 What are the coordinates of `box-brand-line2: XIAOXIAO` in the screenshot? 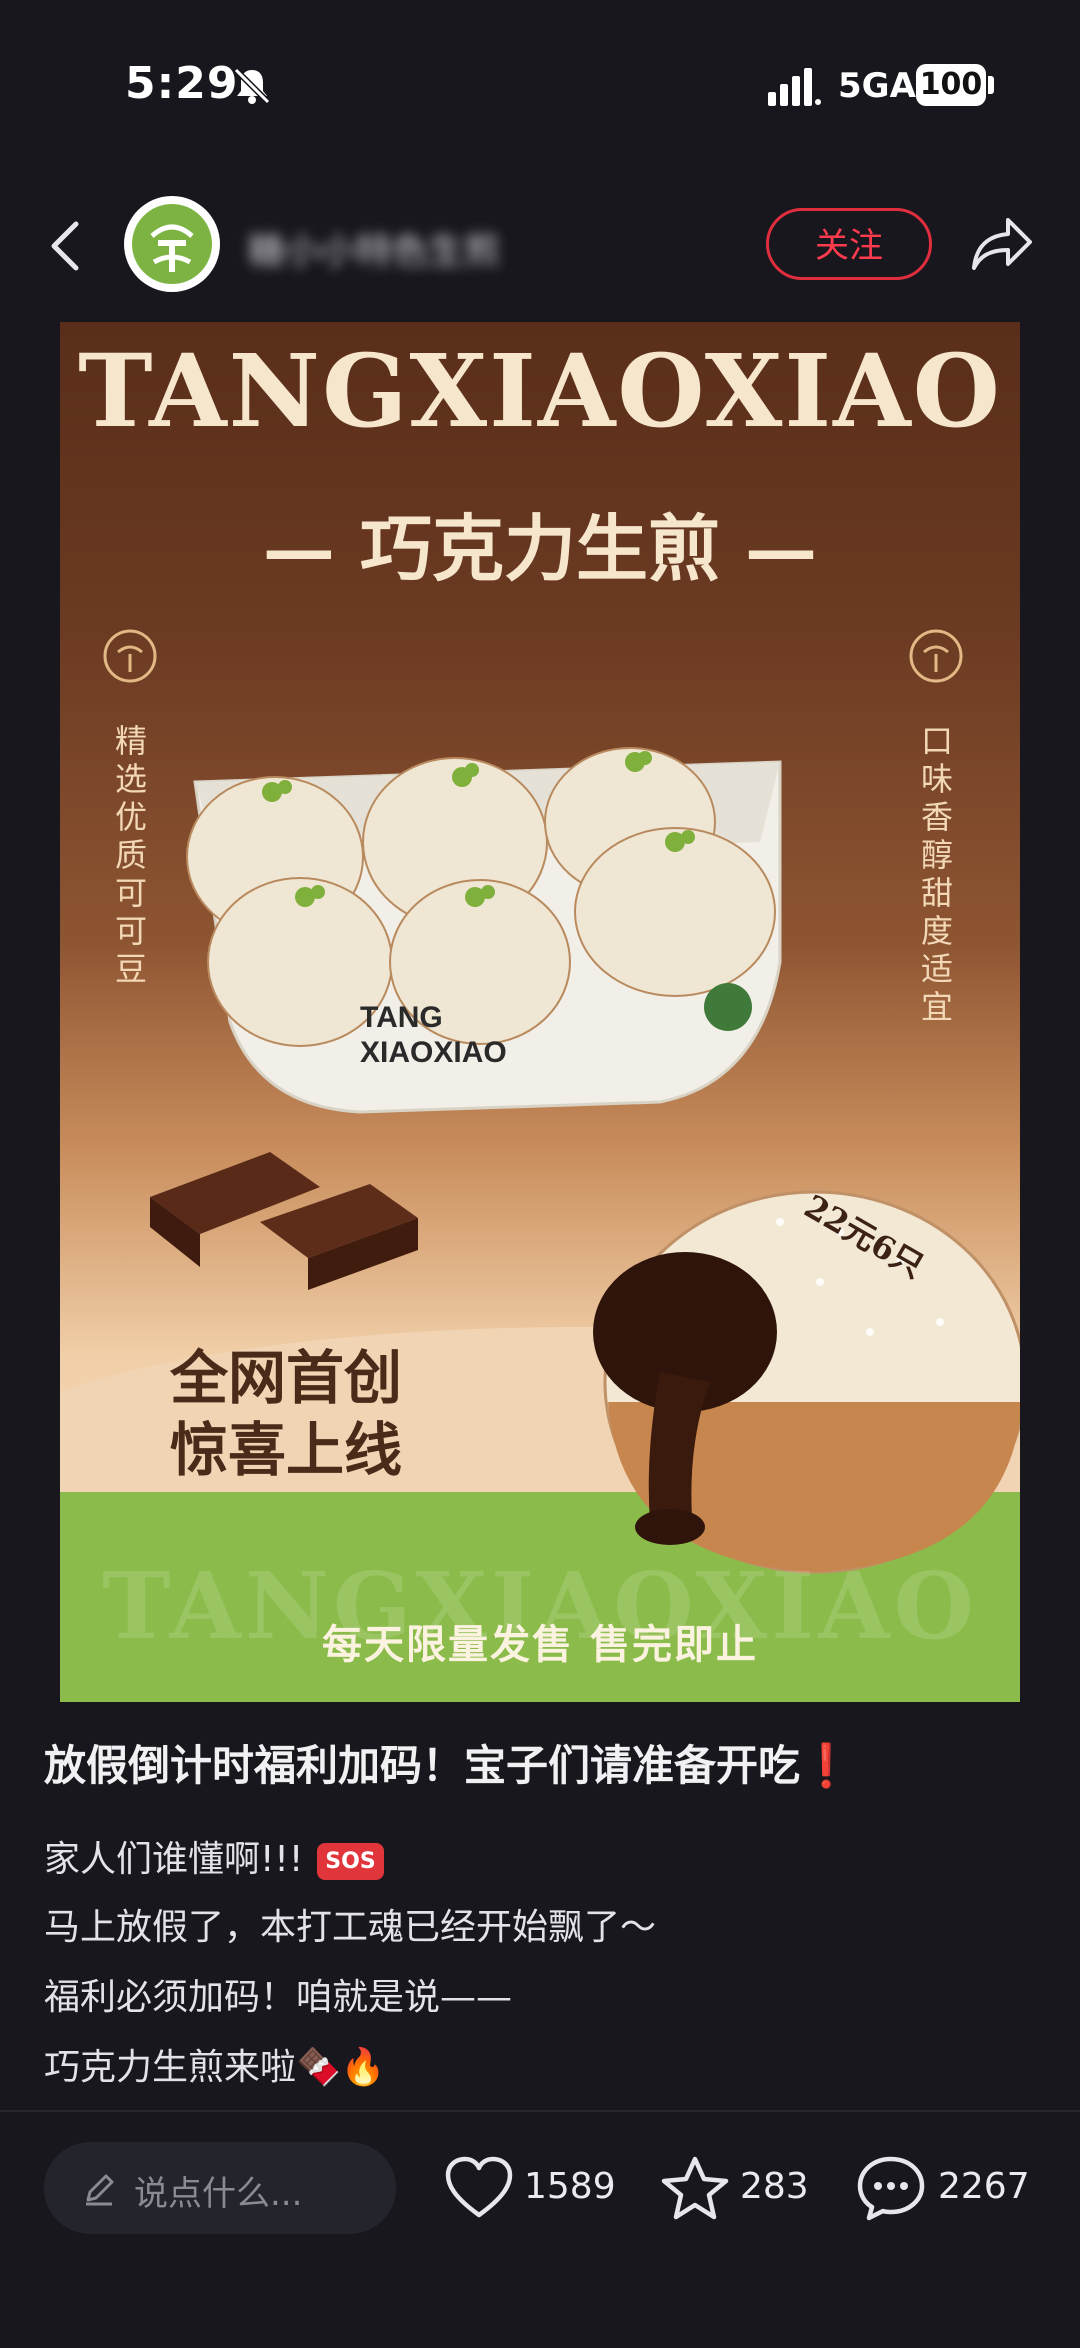 It's located at (433, 1052).